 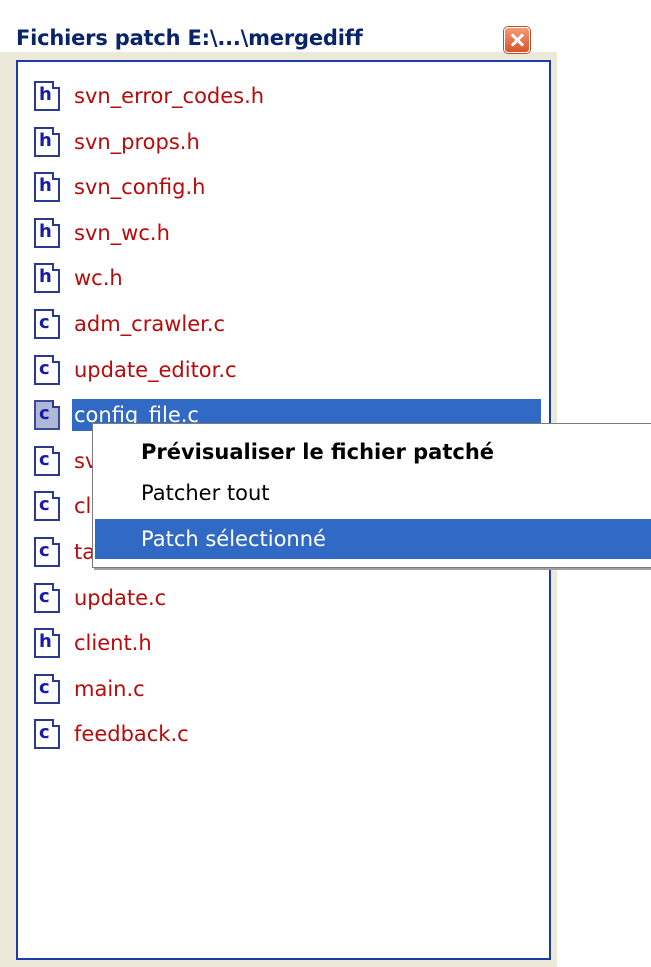 What do you see at coordinates (373, 539) in the screenshot?
I see `menu-item-patch-selected: Patch sélectionné` at bounding box center [373, 539].